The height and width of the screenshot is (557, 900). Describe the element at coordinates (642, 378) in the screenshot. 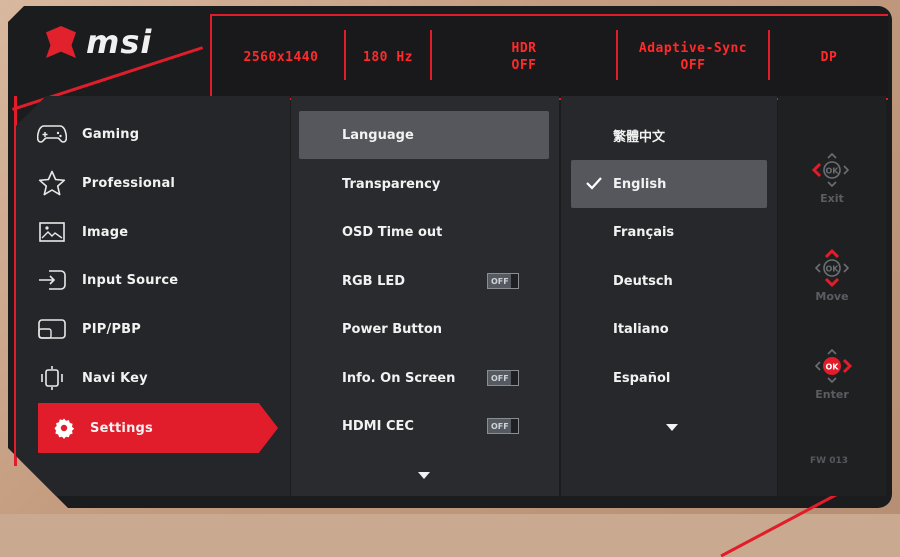

I see `language-label: Español` at that location.